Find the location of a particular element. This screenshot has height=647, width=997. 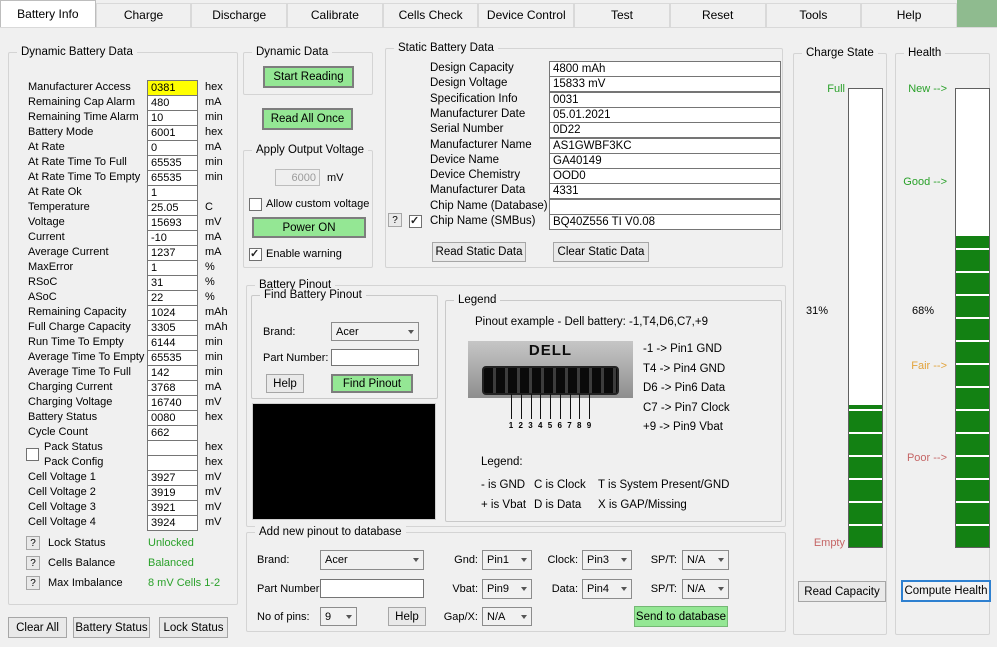

field-value-input: 3921 is located at coordinates (172, 508).